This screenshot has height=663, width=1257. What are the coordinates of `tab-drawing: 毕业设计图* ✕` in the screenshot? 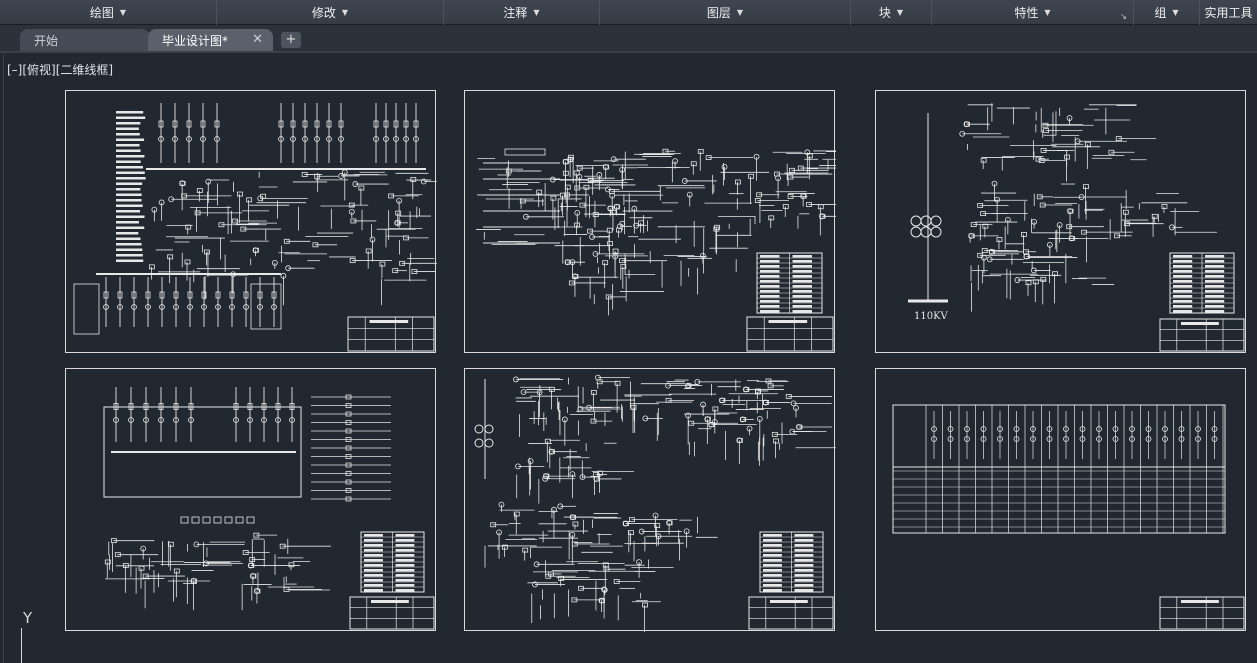 It's located at (210, 40).